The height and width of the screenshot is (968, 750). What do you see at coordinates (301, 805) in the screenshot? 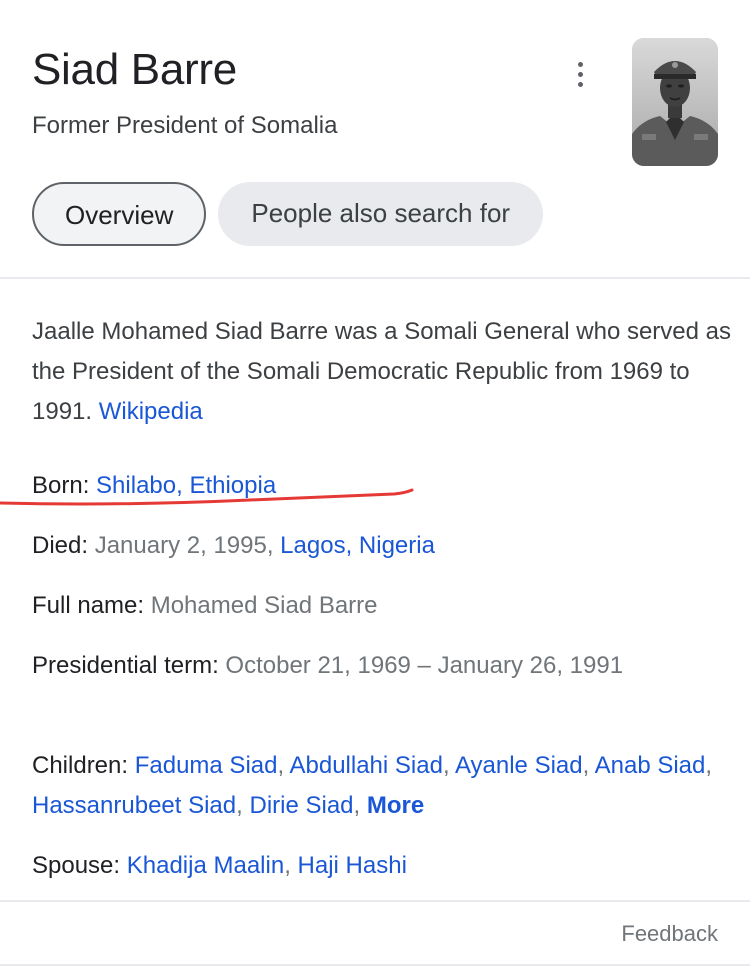
I see `child-link: Dirie Siad` at bounding box center [301, 805].